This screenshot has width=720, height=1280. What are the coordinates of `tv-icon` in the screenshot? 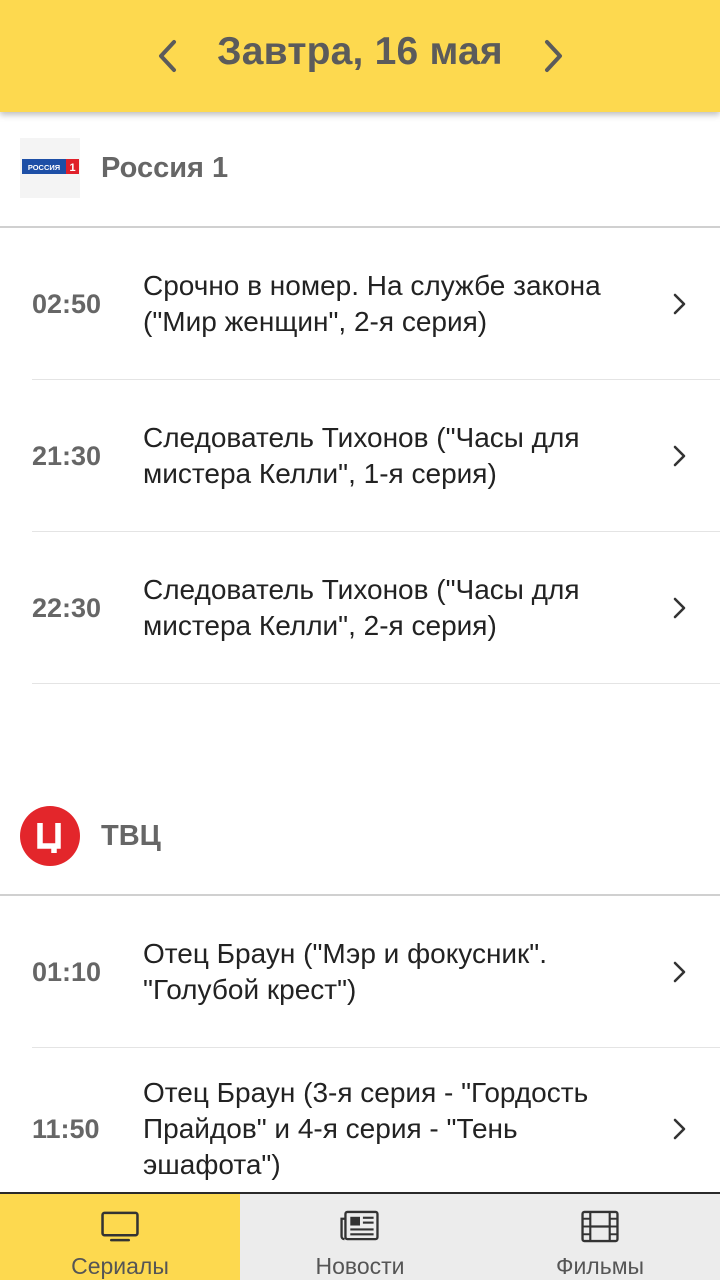 It's located at (120, 1226).